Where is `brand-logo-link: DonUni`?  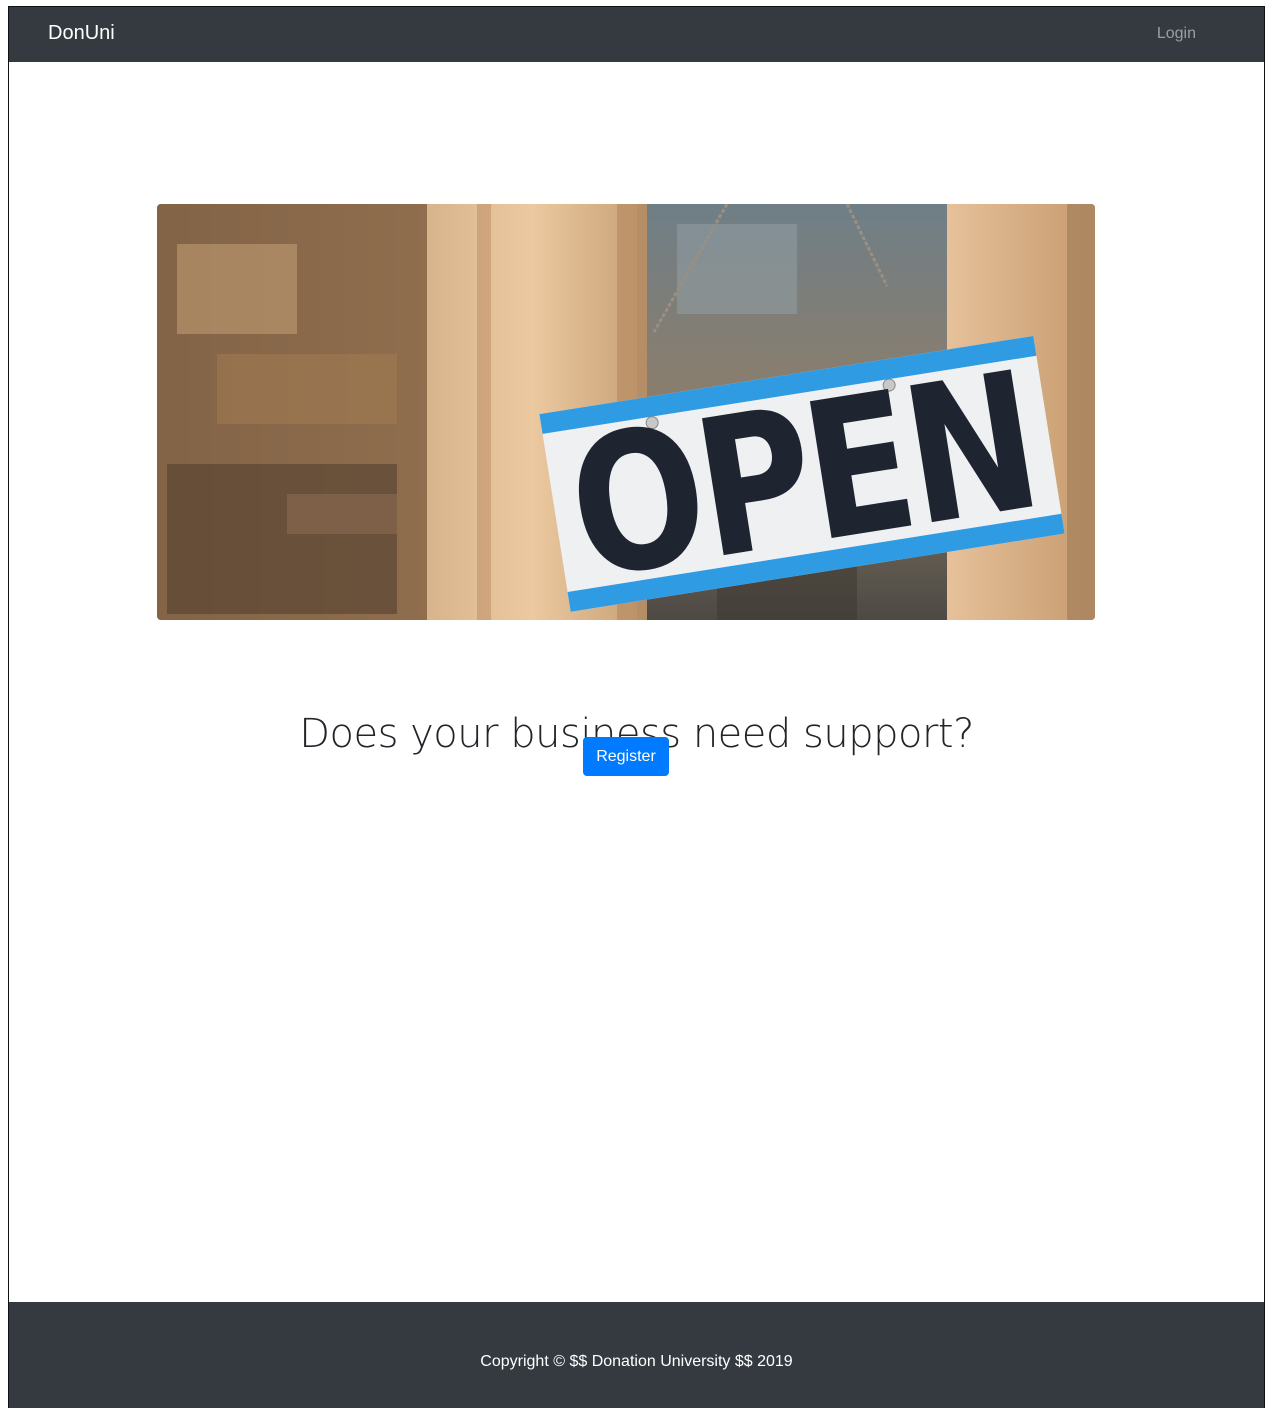 brand-logo-link: DonUni is located at coordinates (81, 33).